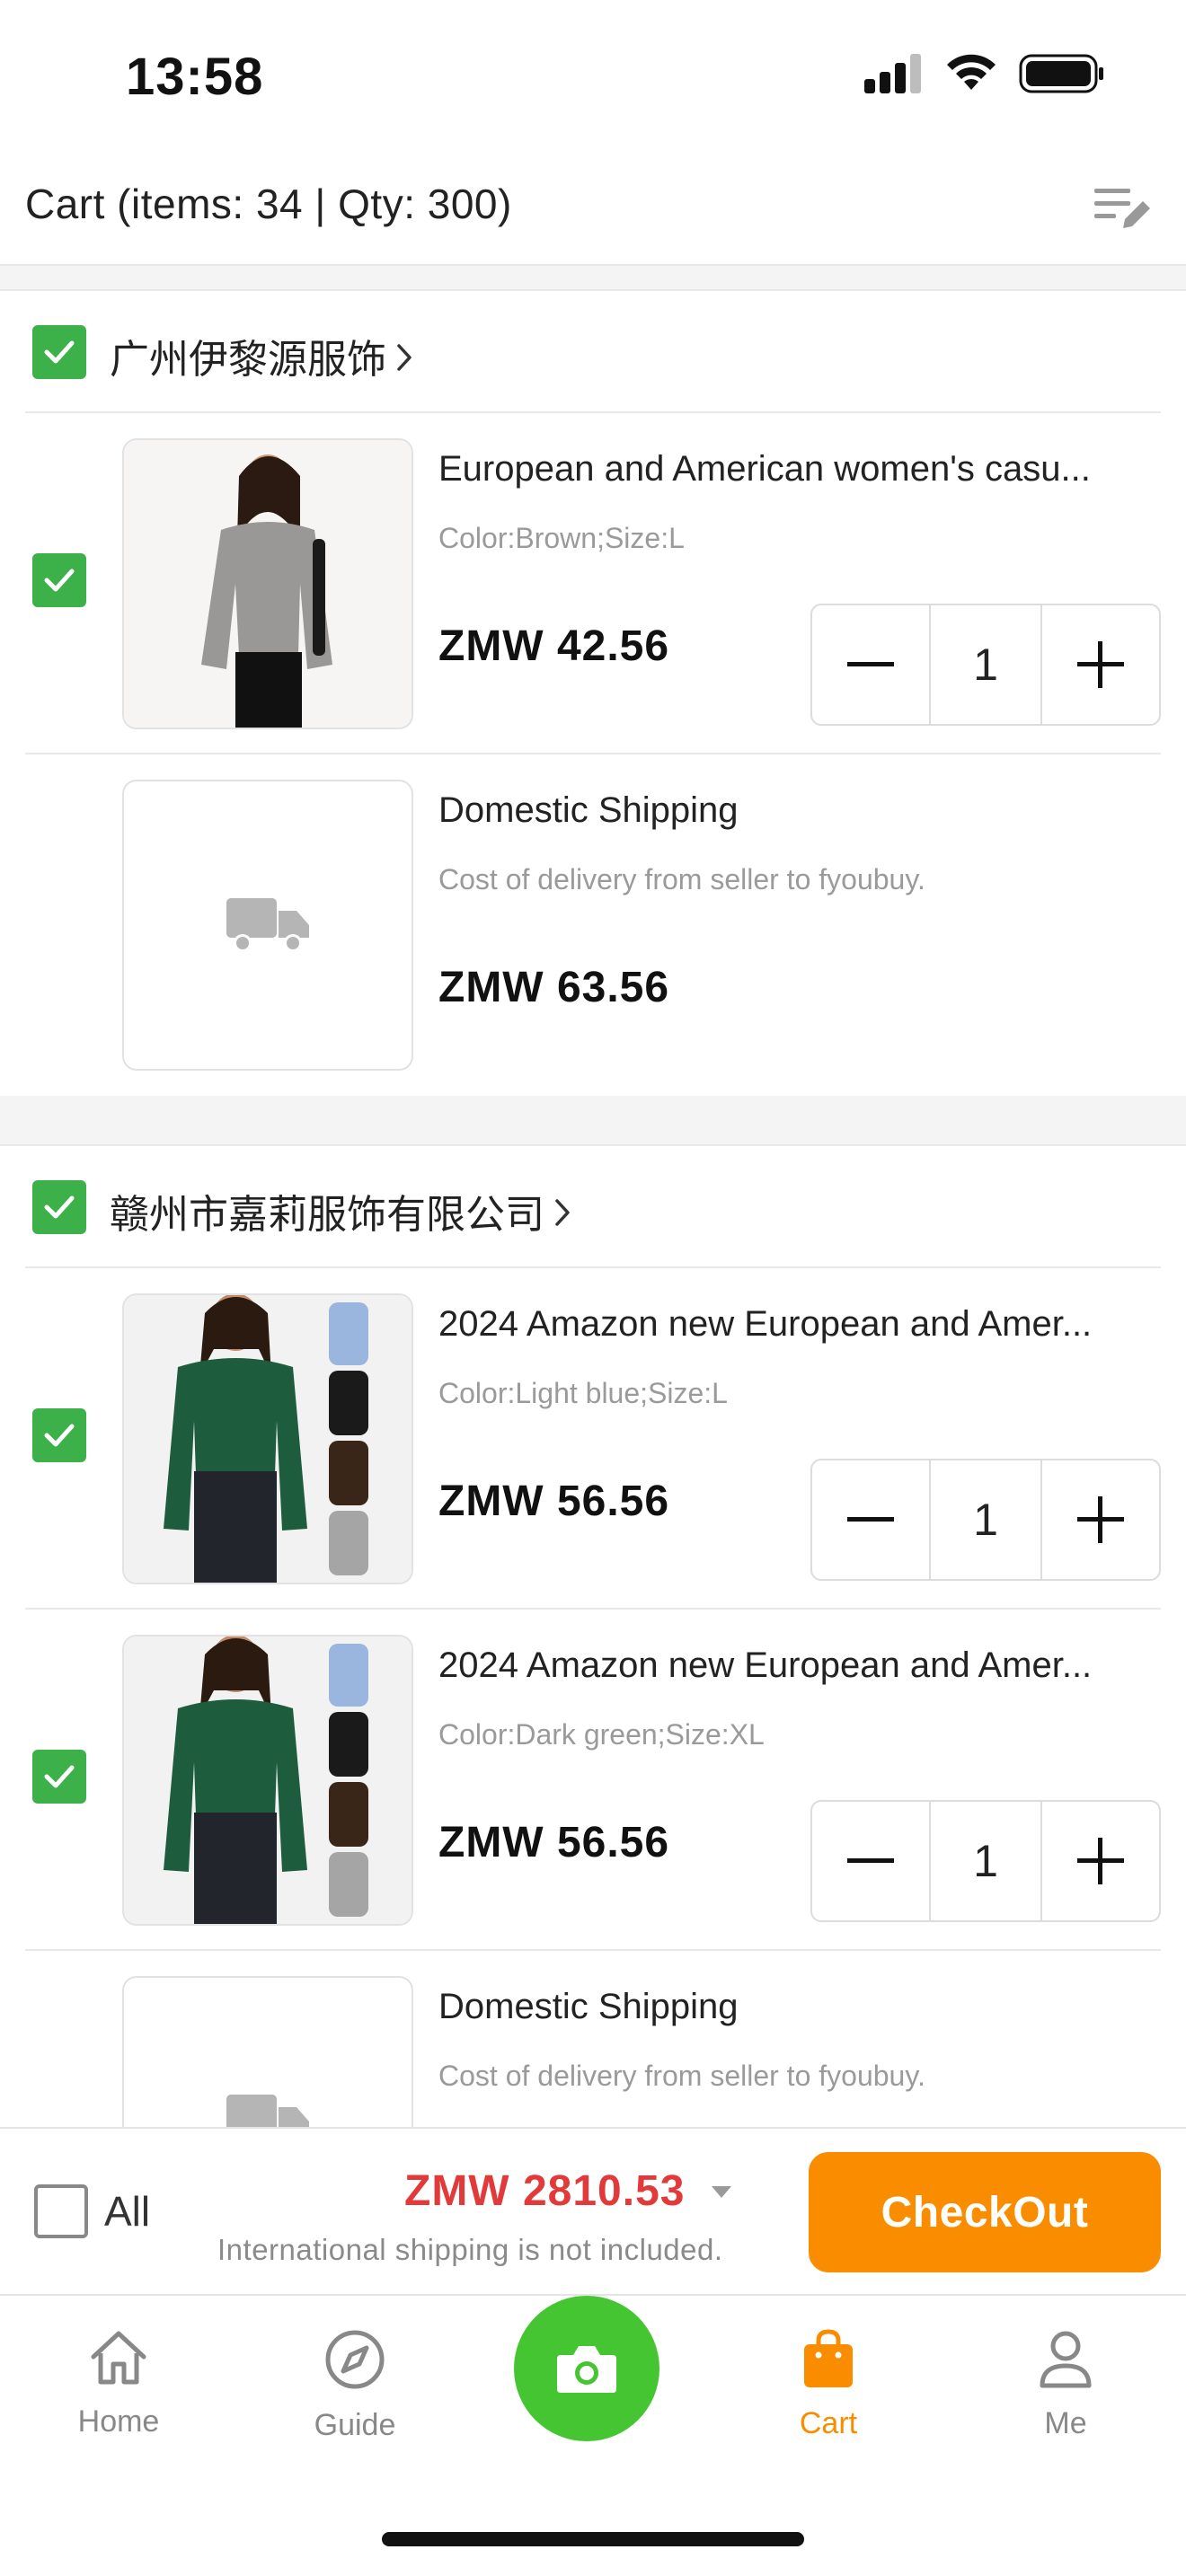 This screenshot has width=1186, height=2576. I want to click on seller-name-text: 广州伊黎源服饰, so click(248, 360).